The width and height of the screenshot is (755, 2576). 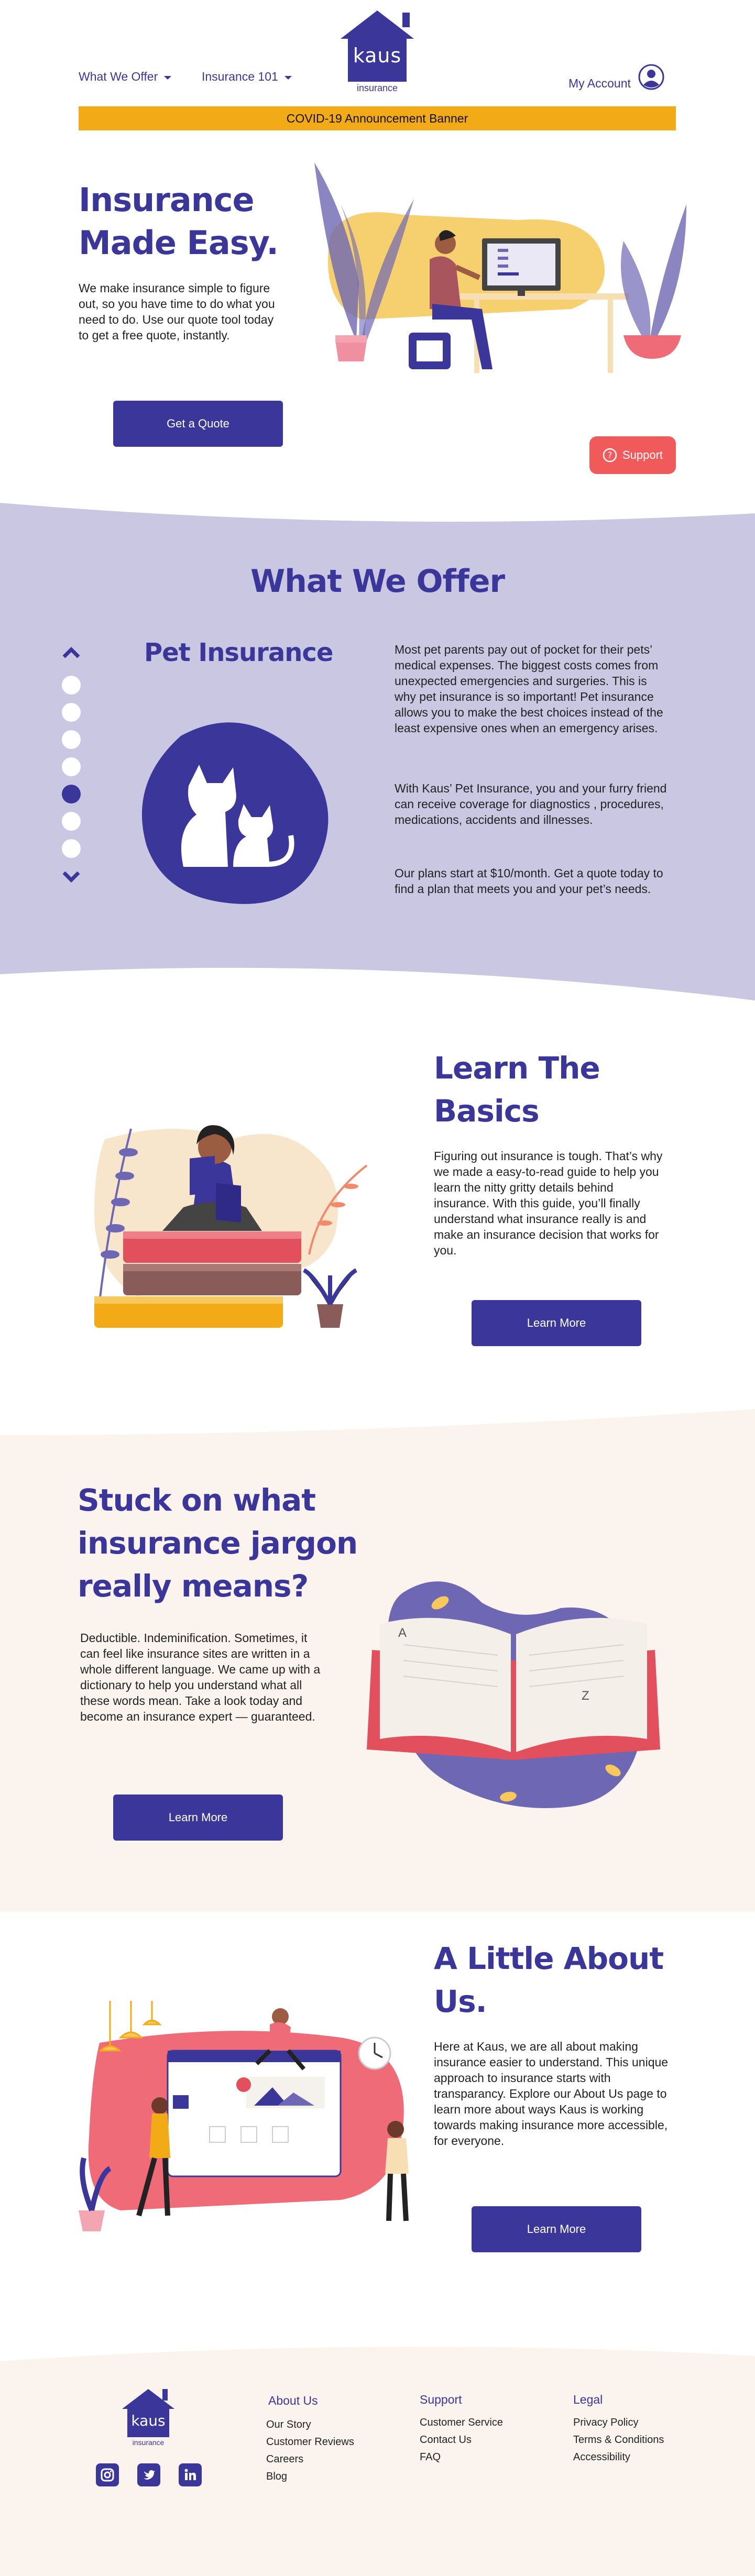 I want to click on footer-link-customer-service: Customer Service, so click(x=462, y=2423).